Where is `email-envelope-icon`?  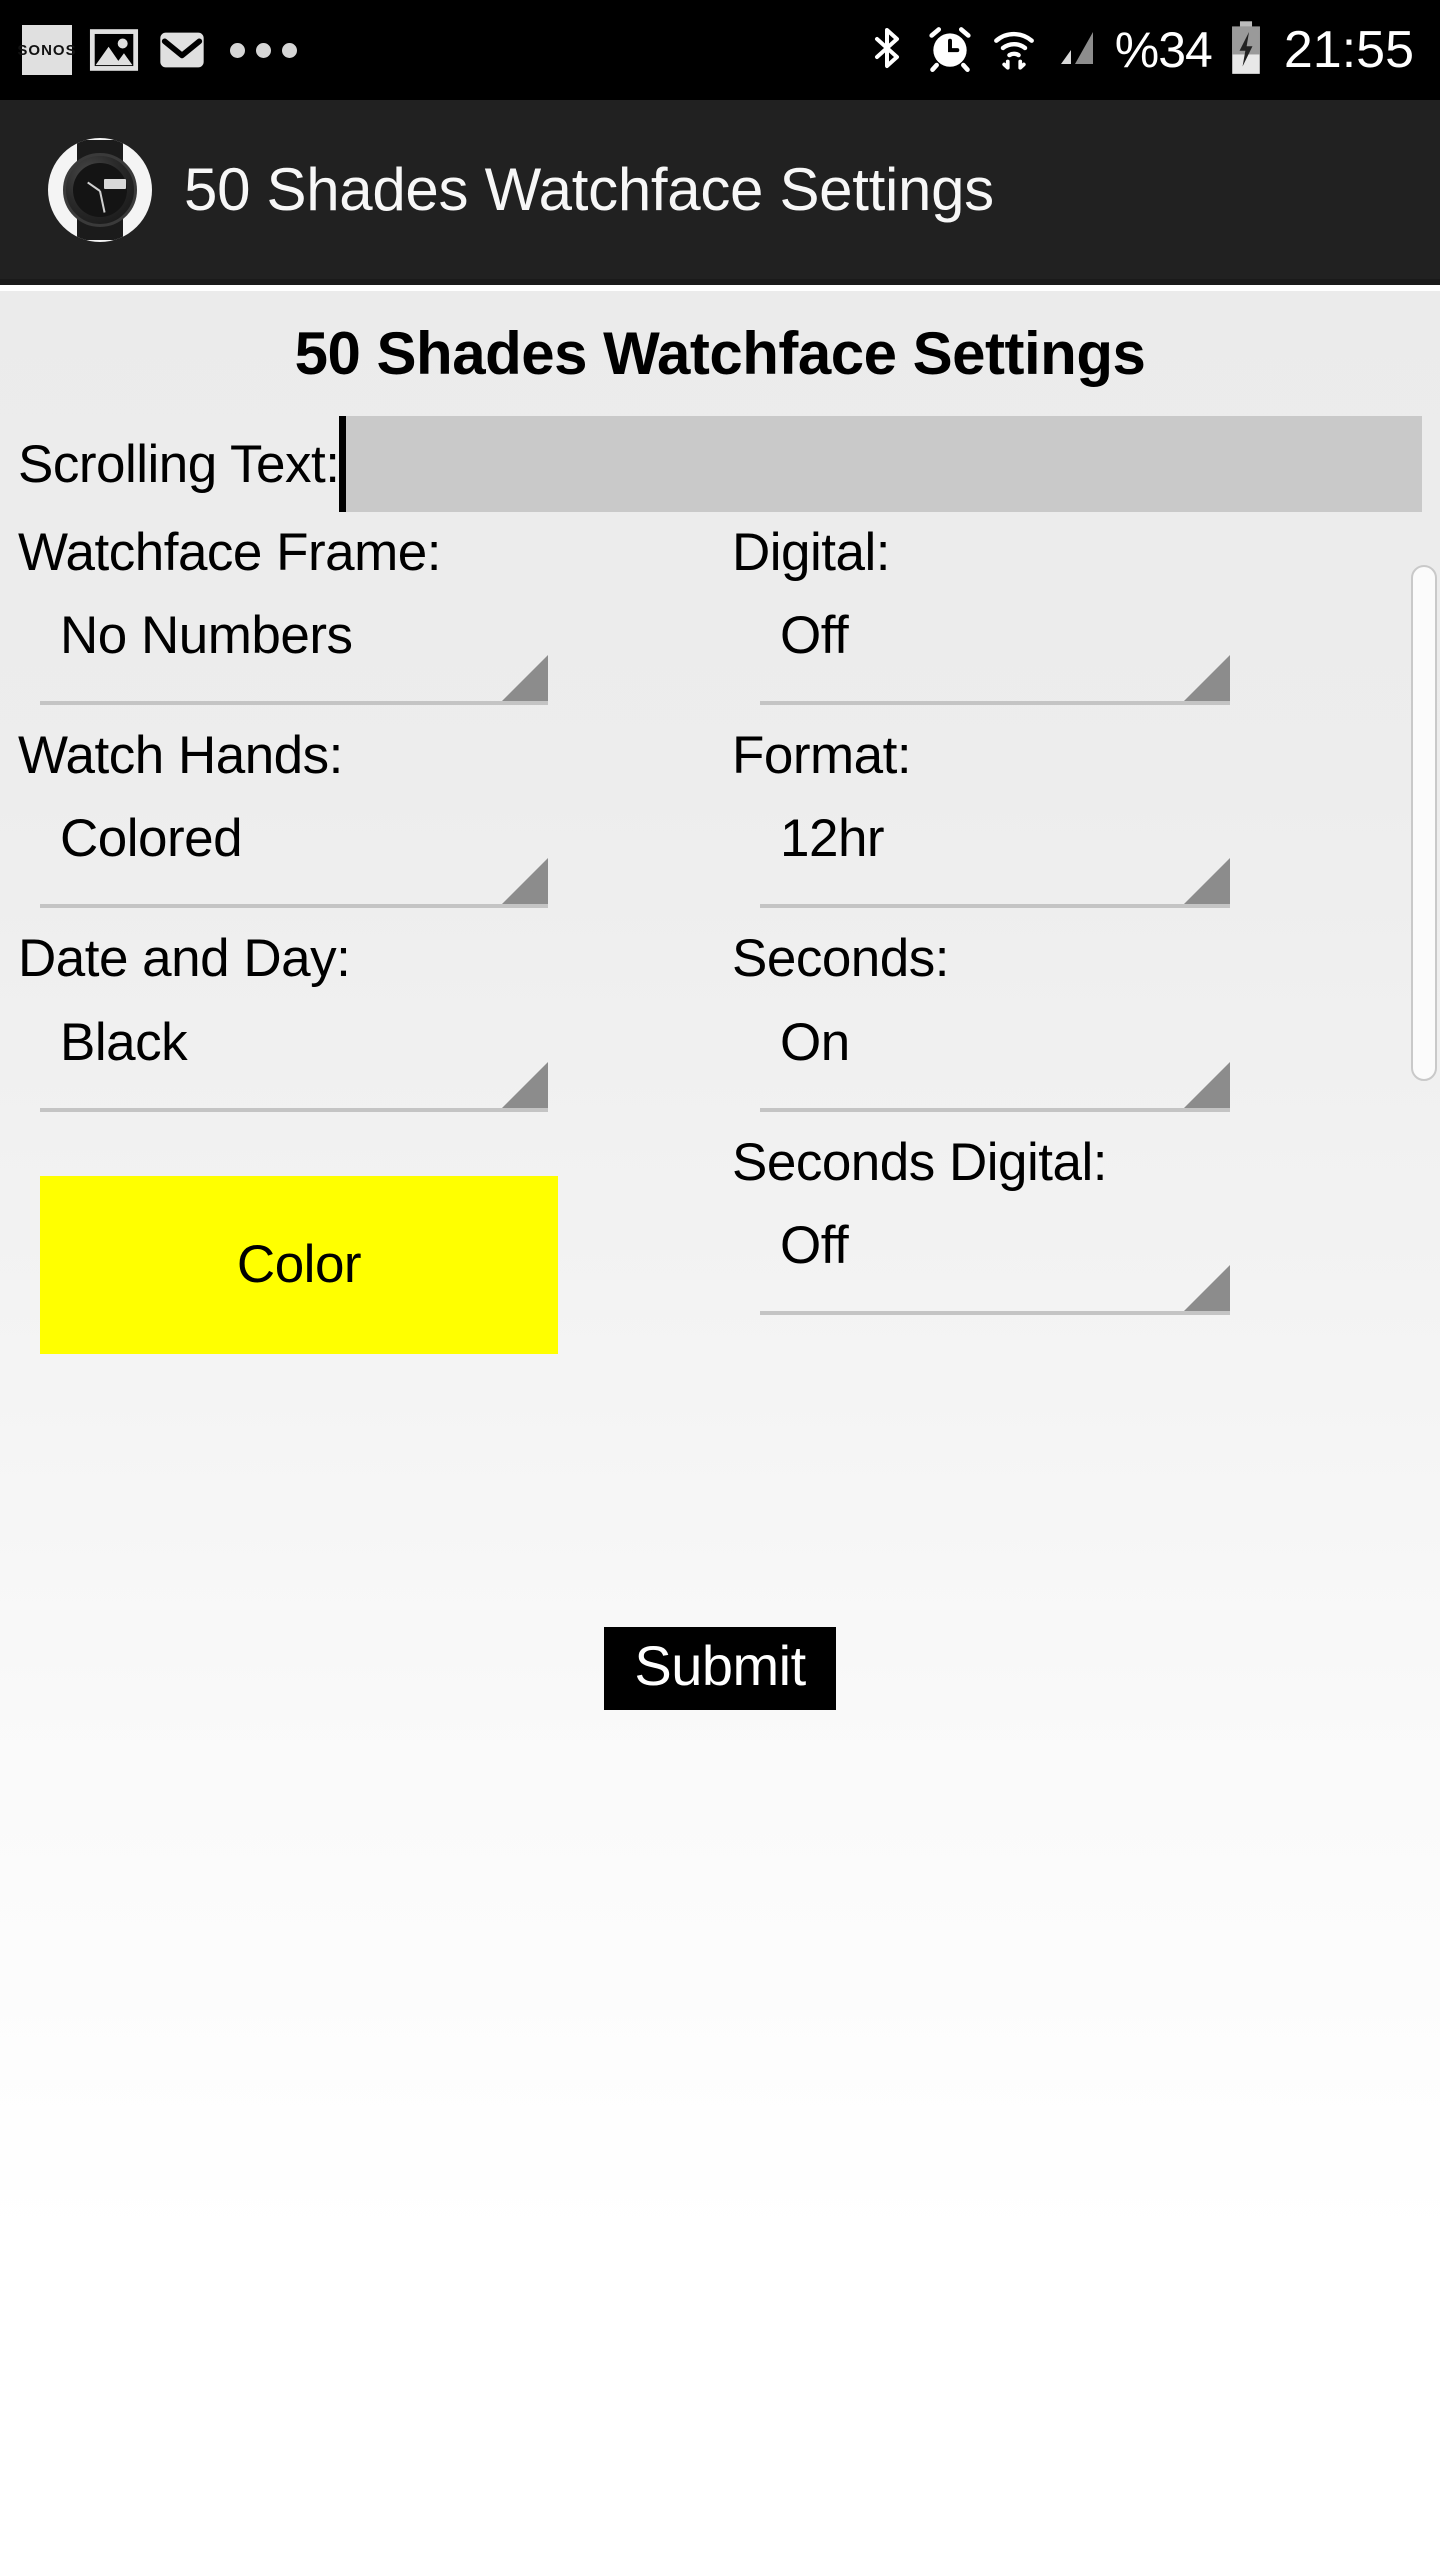
email-envelope-icon is located at coordinates (182, 50).